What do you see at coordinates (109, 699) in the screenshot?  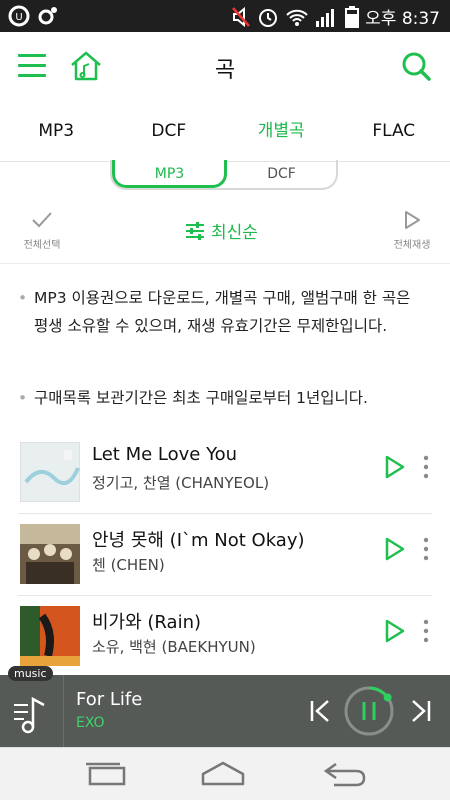 I see `now-playing-title: For Life` at bounding box center [109, 699].